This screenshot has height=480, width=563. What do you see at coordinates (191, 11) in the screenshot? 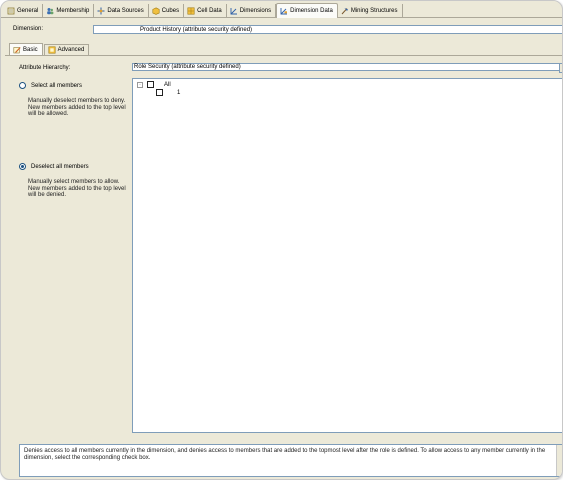
I see `cell-data-icon` at bounding box center [191, 11].